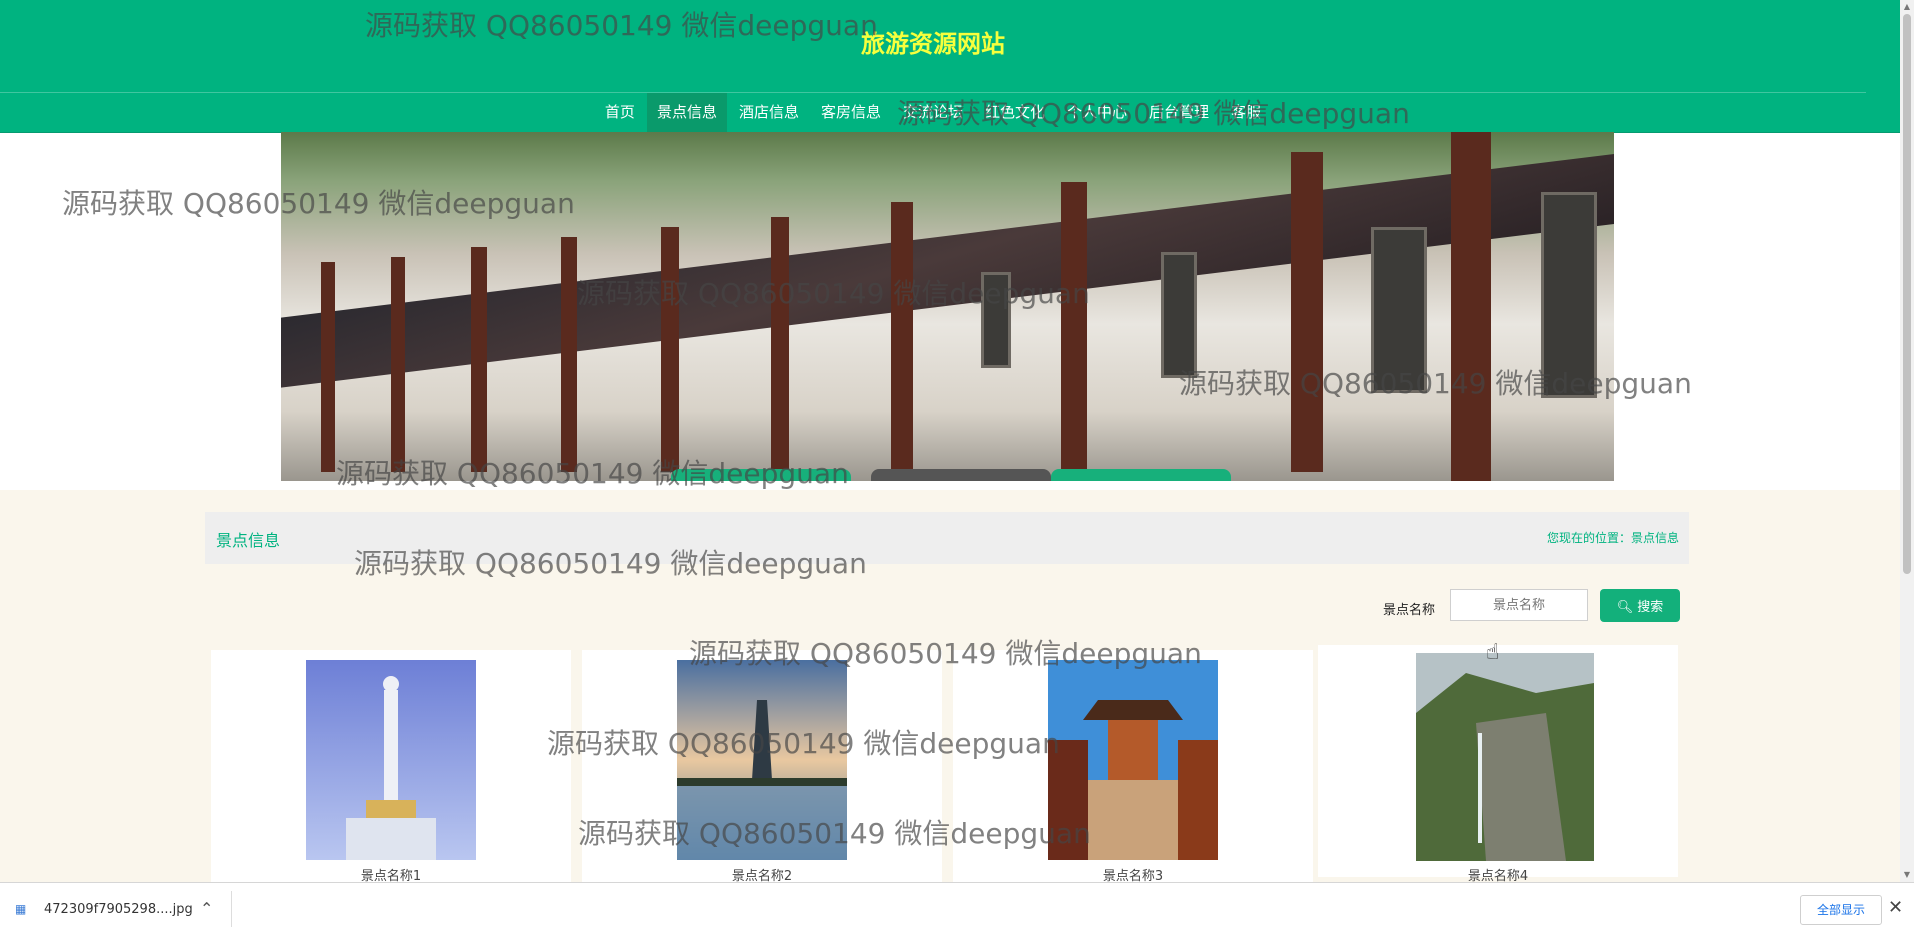  What do you see at coordinates (1625, 607) in the screenshot?
I see `search-icon: 🔍︎` at bounding box center [1625, 607].